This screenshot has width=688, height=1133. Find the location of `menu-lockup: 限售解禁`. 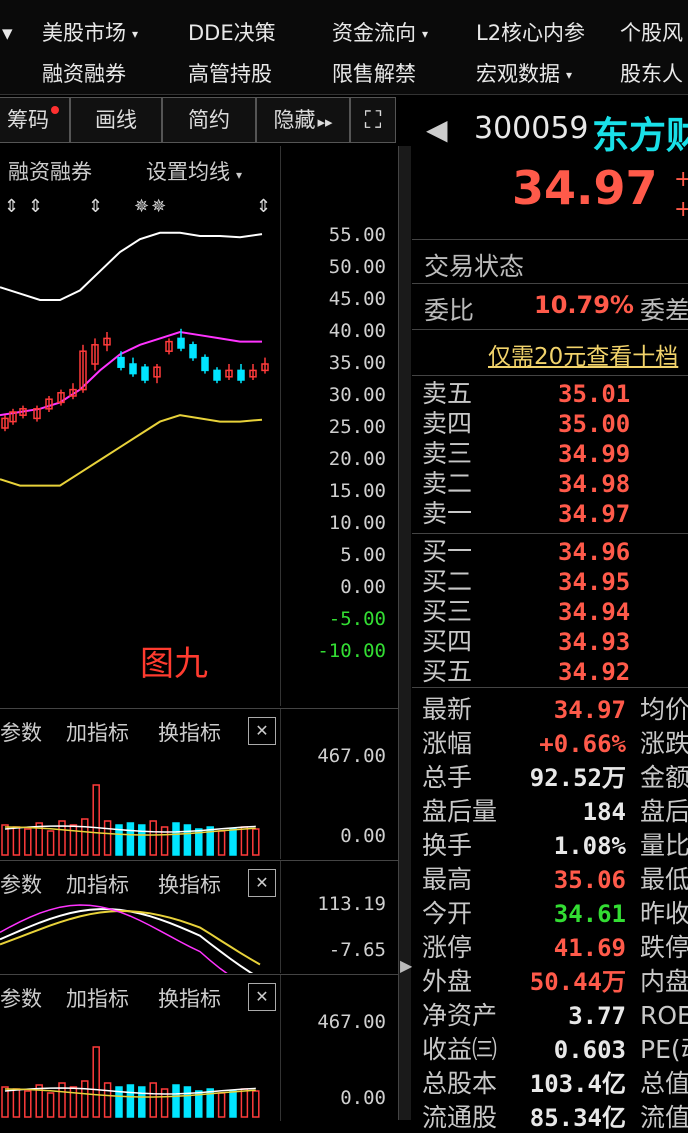

menu-lockup: 限售解禁 is located at coordinates (374, 74).